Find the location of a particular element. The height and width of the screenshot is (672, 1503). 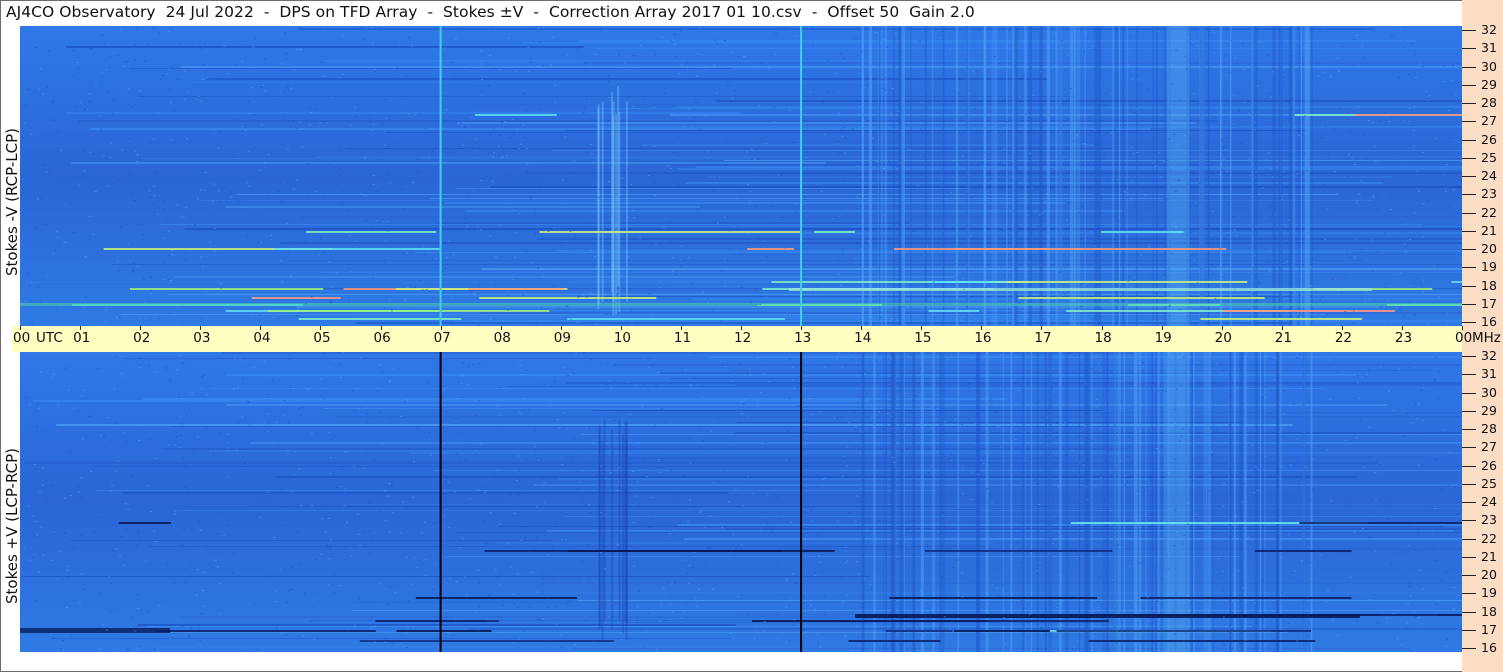

time-tick-label: 08 is located at coordinates (502, 338).